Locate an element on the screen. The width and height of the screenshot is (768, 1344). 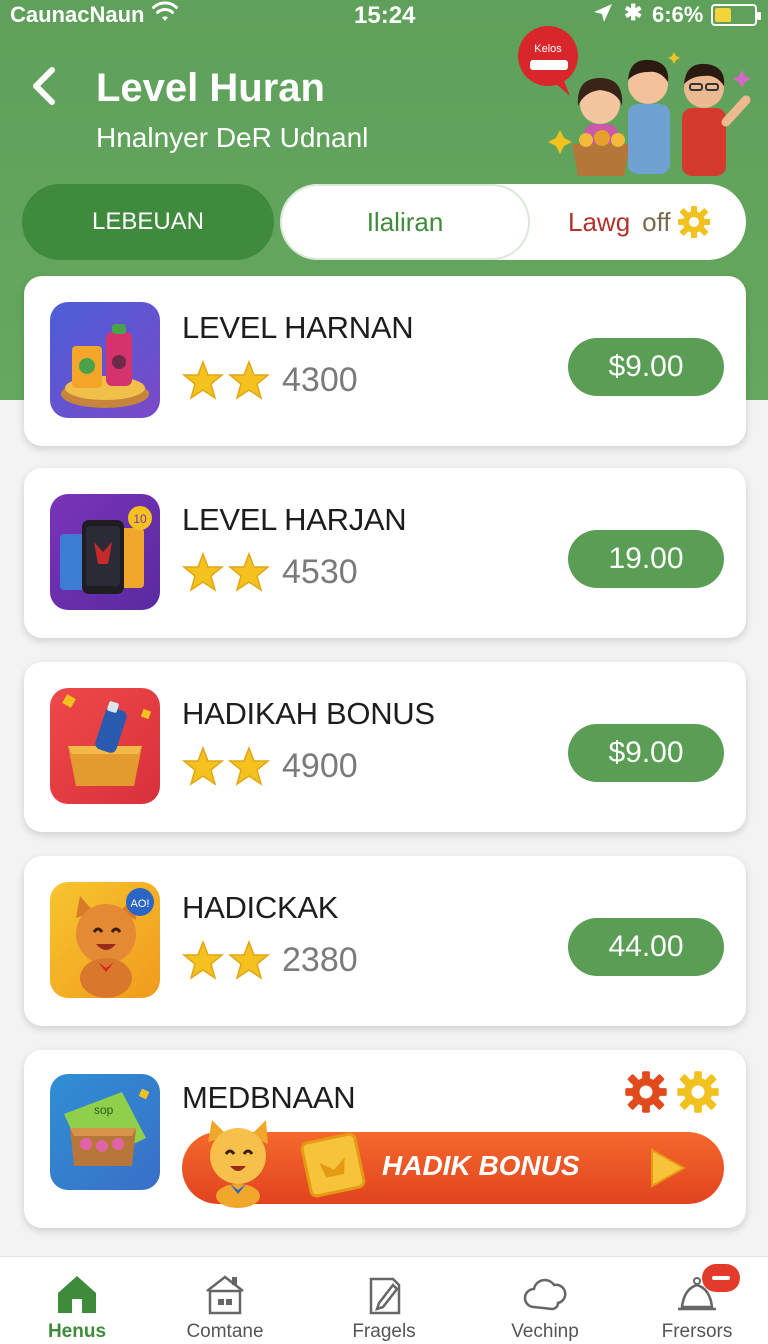
notification-badge is located at coordinates (721, 1278).